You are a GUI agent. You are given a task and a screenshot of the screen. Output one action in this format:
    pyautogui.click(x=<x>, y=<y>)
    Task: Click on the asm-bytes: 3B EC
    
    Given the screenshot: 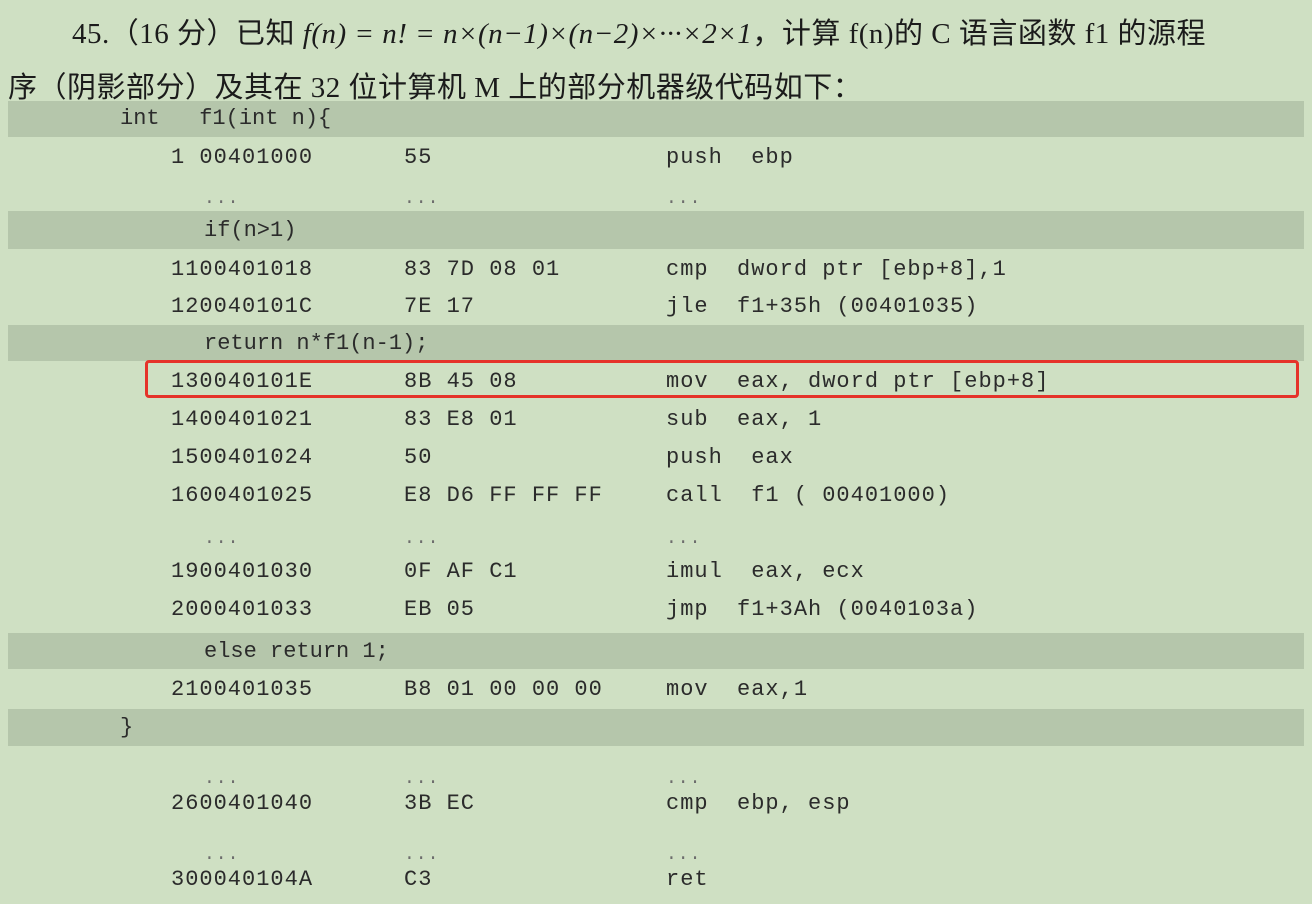 What is the action you would take?
    pyautogui.click(x=440, y=803)
    